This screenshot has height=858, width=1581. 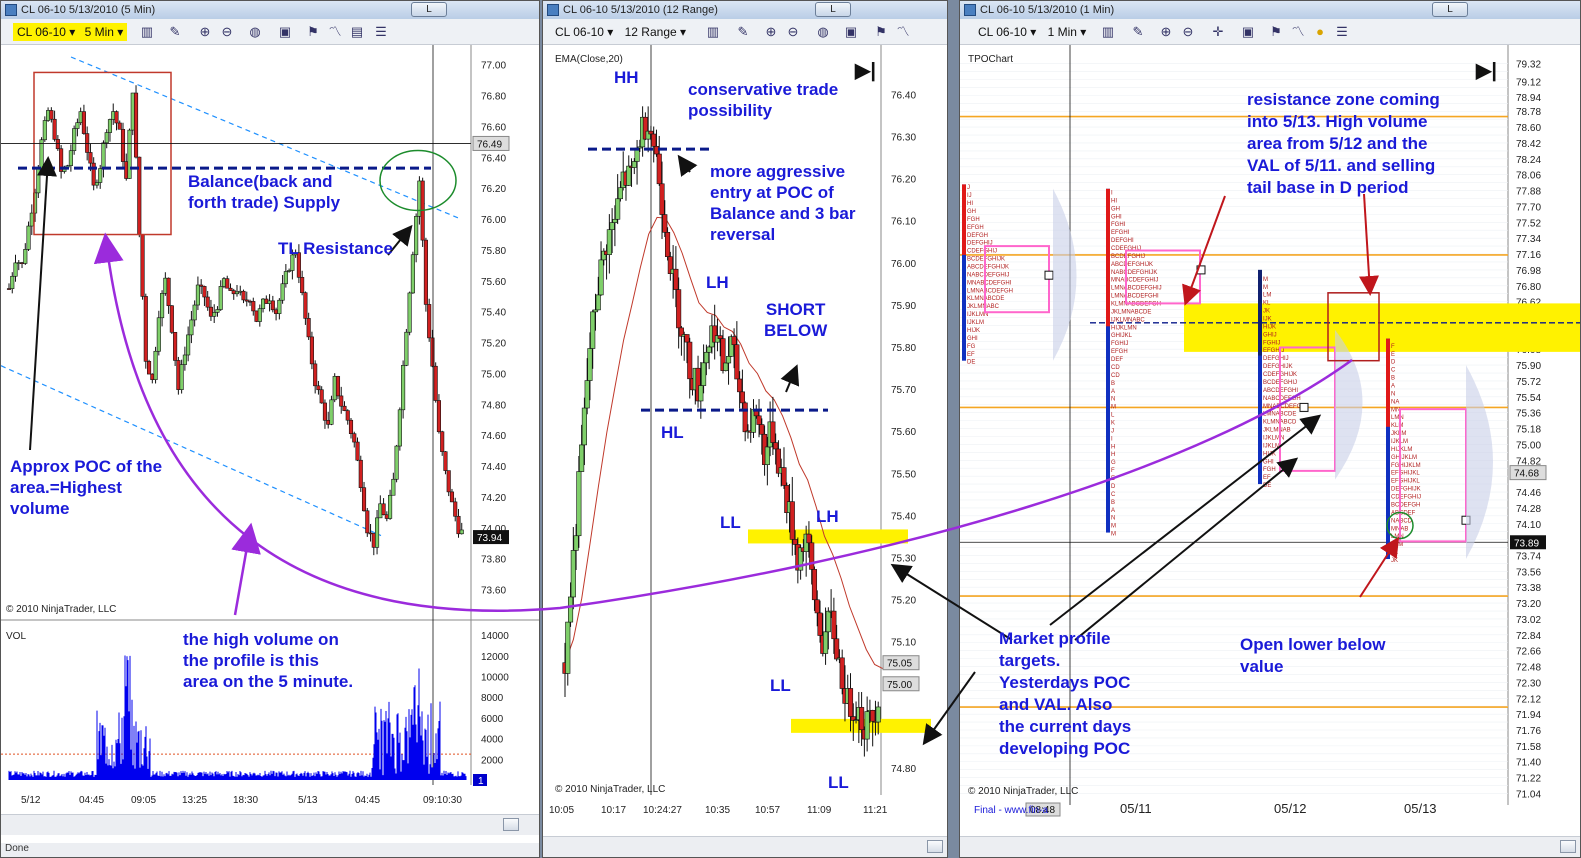 What do you see at coordinates (1032, 32) in the screenshot?
I see `instrument-selector: CL 06-10 ▾ 1 Min ▾` at bounding box center [1032, 32].